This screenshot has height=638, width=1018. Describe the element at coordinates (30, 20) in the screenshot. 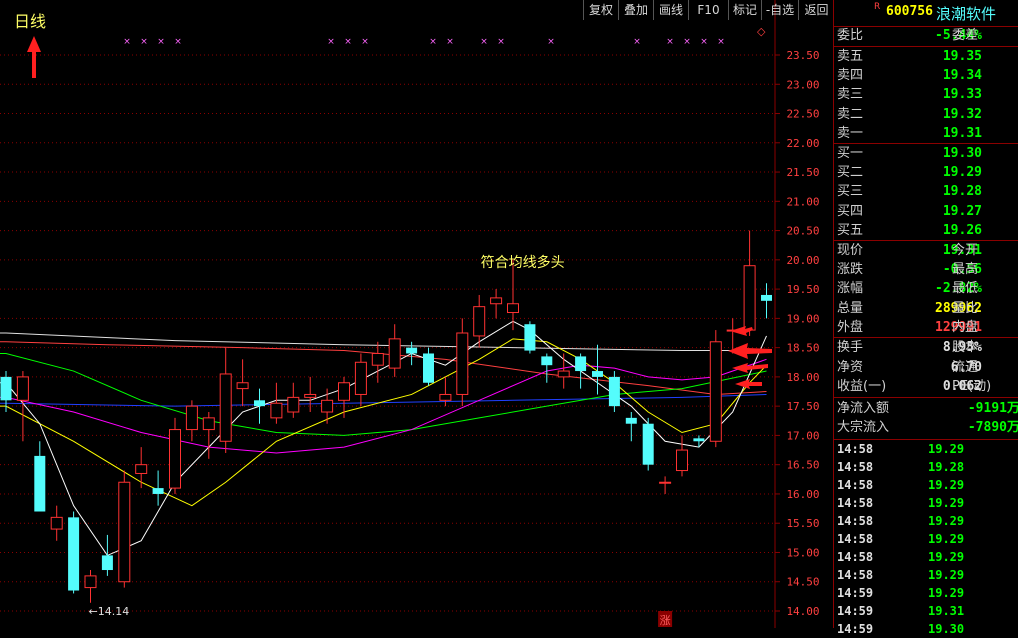

I see `period-label: 日线` at that location.